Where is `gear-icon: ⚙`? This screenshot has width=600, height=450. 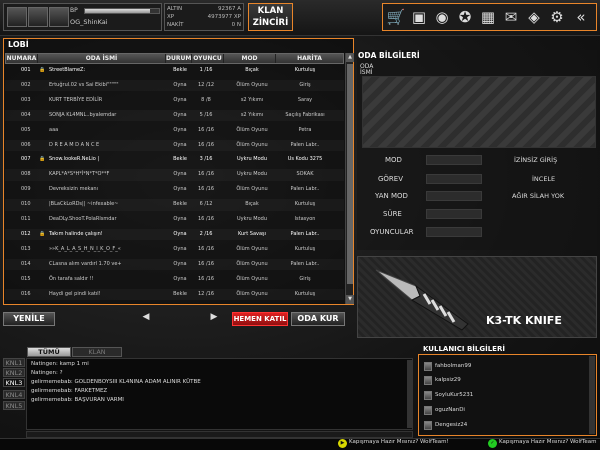
gear-icon: ⚙ is located at coordinates (557, 17).